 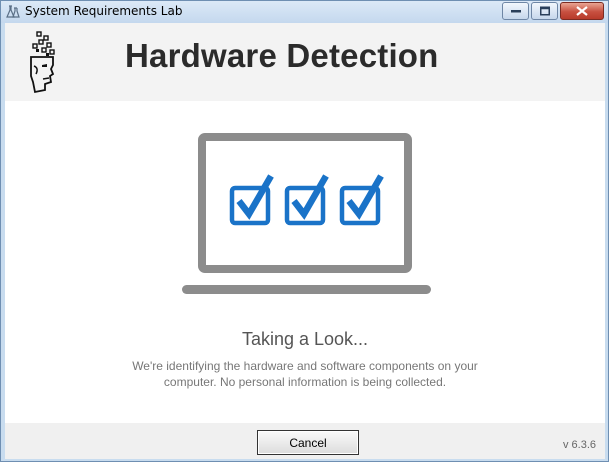 I want to click on laptop-checkmarks-icon, so click(x=306, y=216).